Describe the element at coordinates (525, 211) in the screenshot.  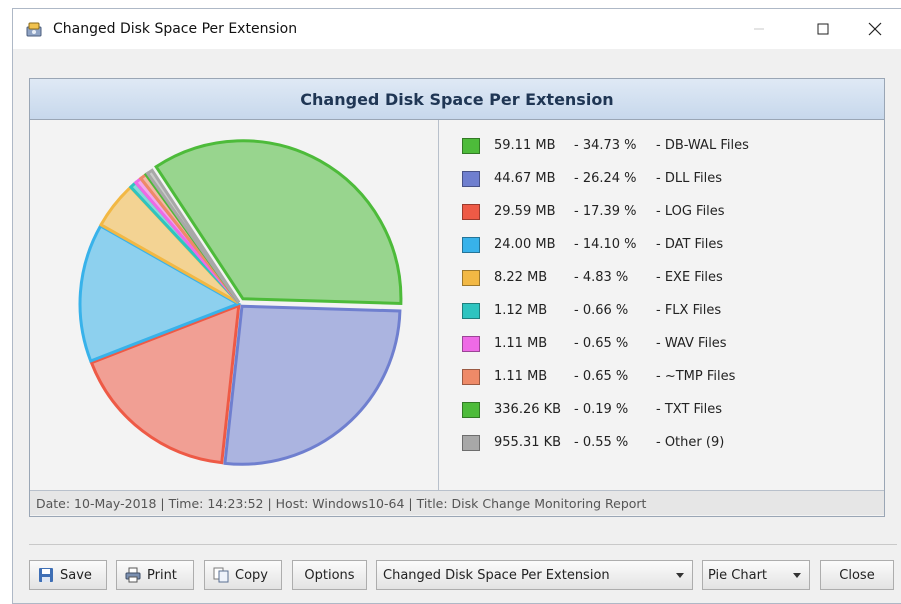
I see `legend-size: 29.59 MB` at that location.